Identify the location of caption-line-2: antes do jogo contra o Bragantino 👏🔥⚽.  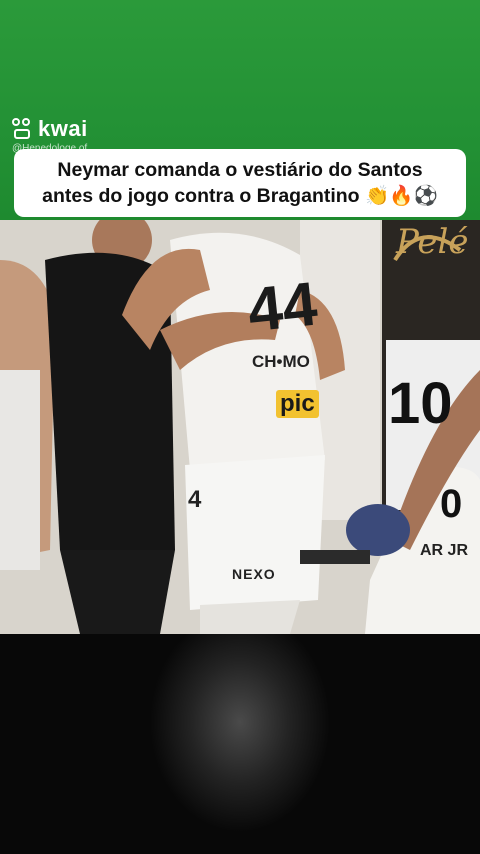
(240, 196).